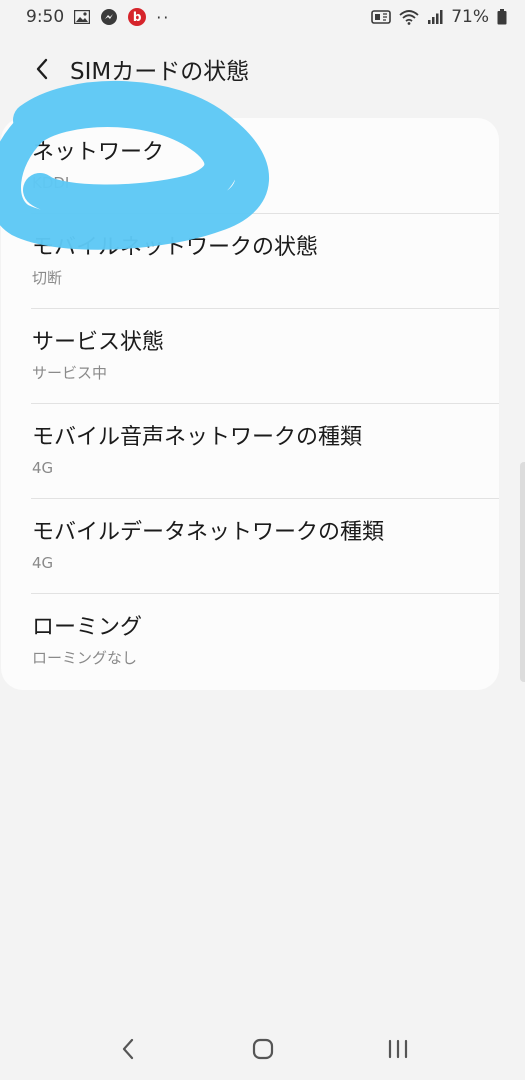  I want to click on status-right: 71%, so click(439, 17).